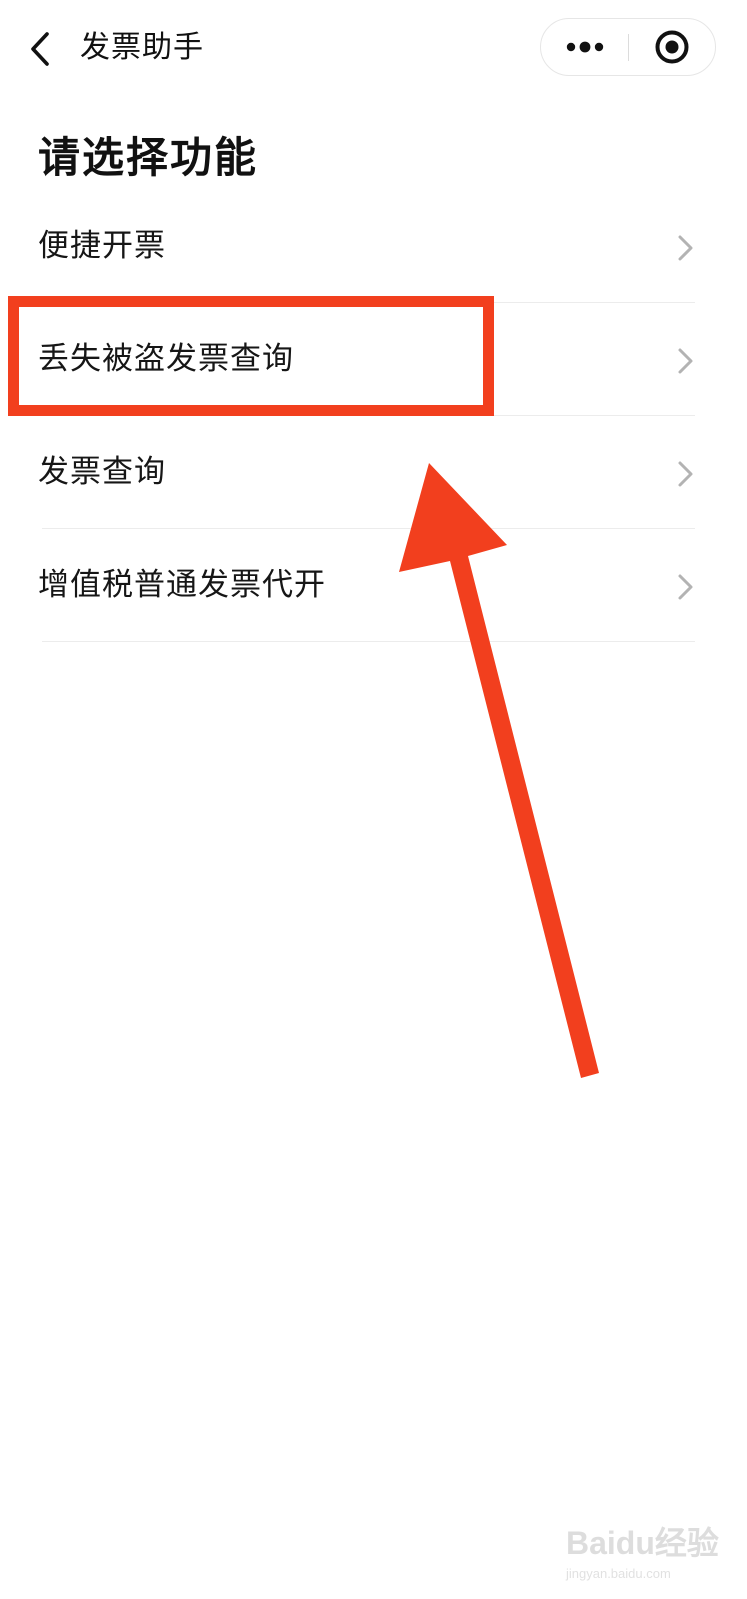  I want to click on chevron-left-icon, so click(40, 49).